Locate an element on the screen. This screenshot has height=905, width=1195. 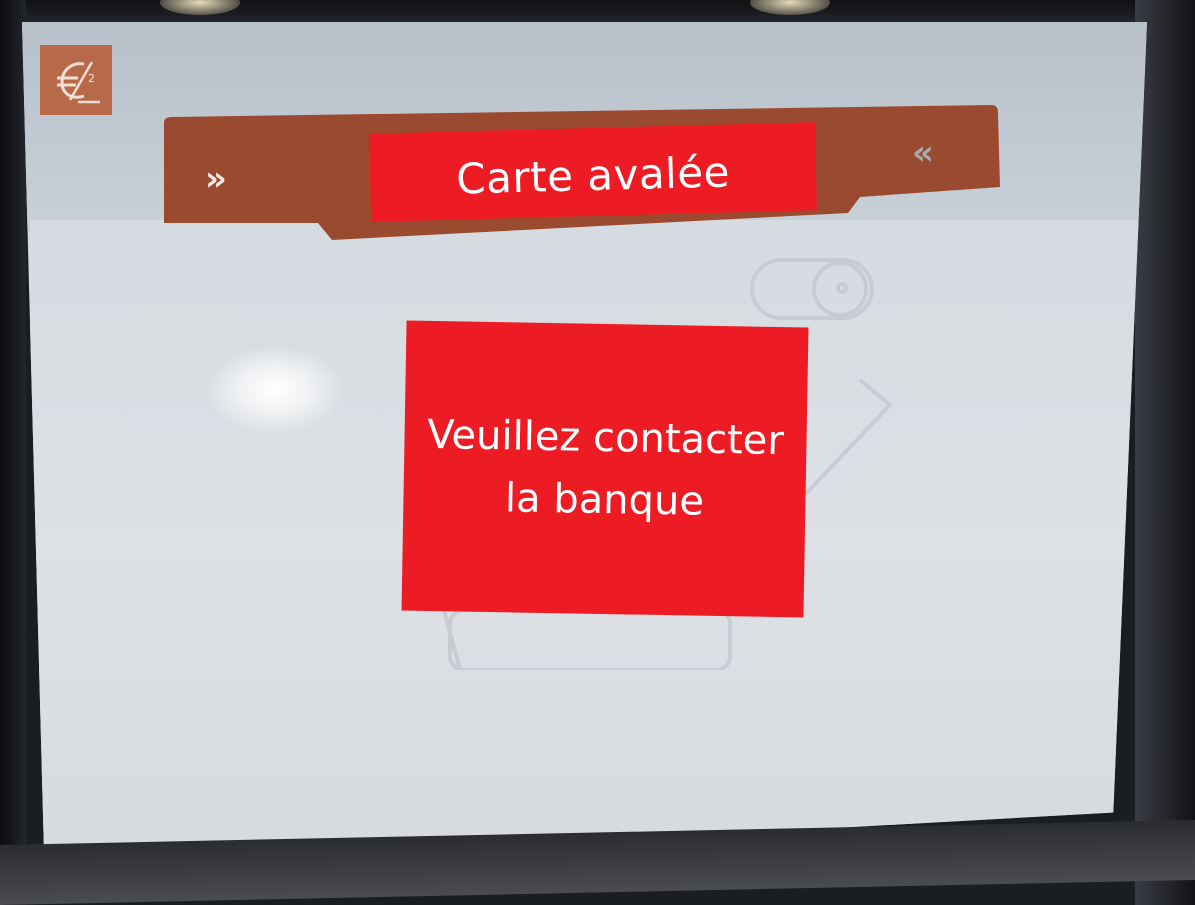
atm-bezel-left is located at coordinates (13, 452).